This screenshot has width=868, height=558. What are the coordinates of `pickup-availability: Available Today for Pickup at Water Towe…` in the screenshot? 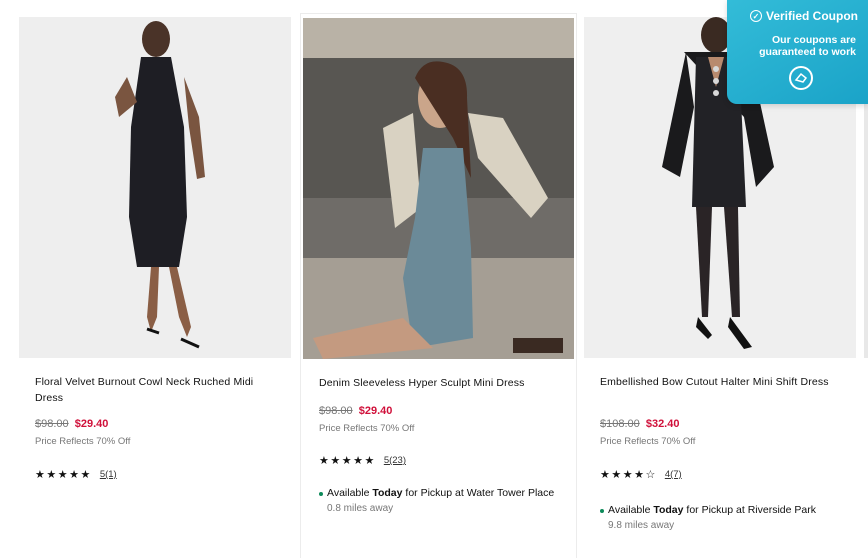 It's located at (447, 493).